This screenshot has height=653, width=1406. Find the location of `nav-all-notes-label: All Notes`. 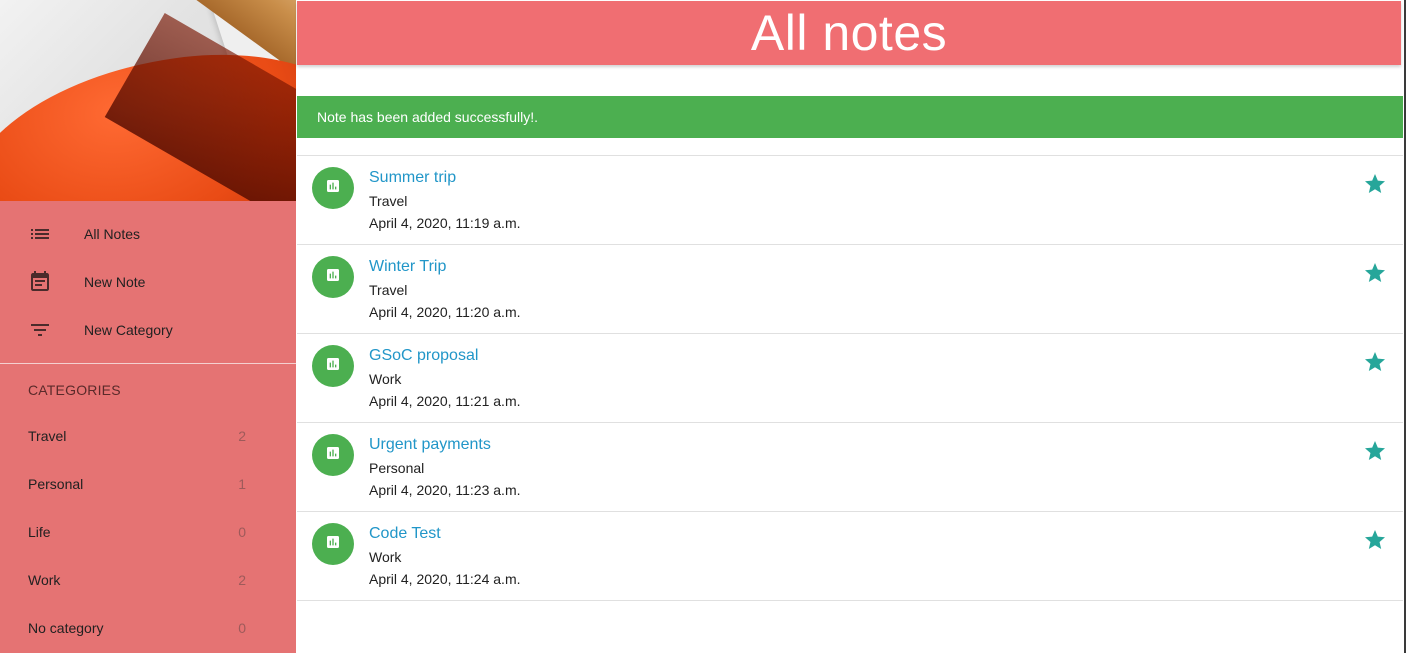

nav-all-notes-label: All Notes is located at coordinates (112, 234).